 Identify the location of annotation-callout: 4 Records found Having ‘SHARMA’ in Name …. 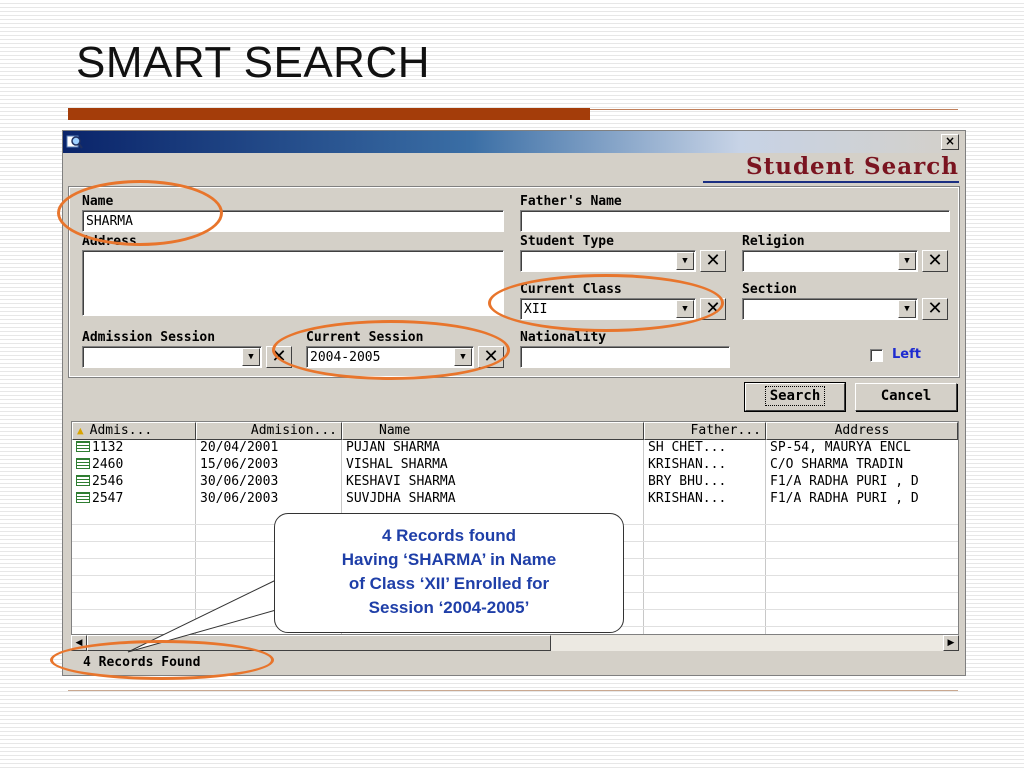
(449, 573).